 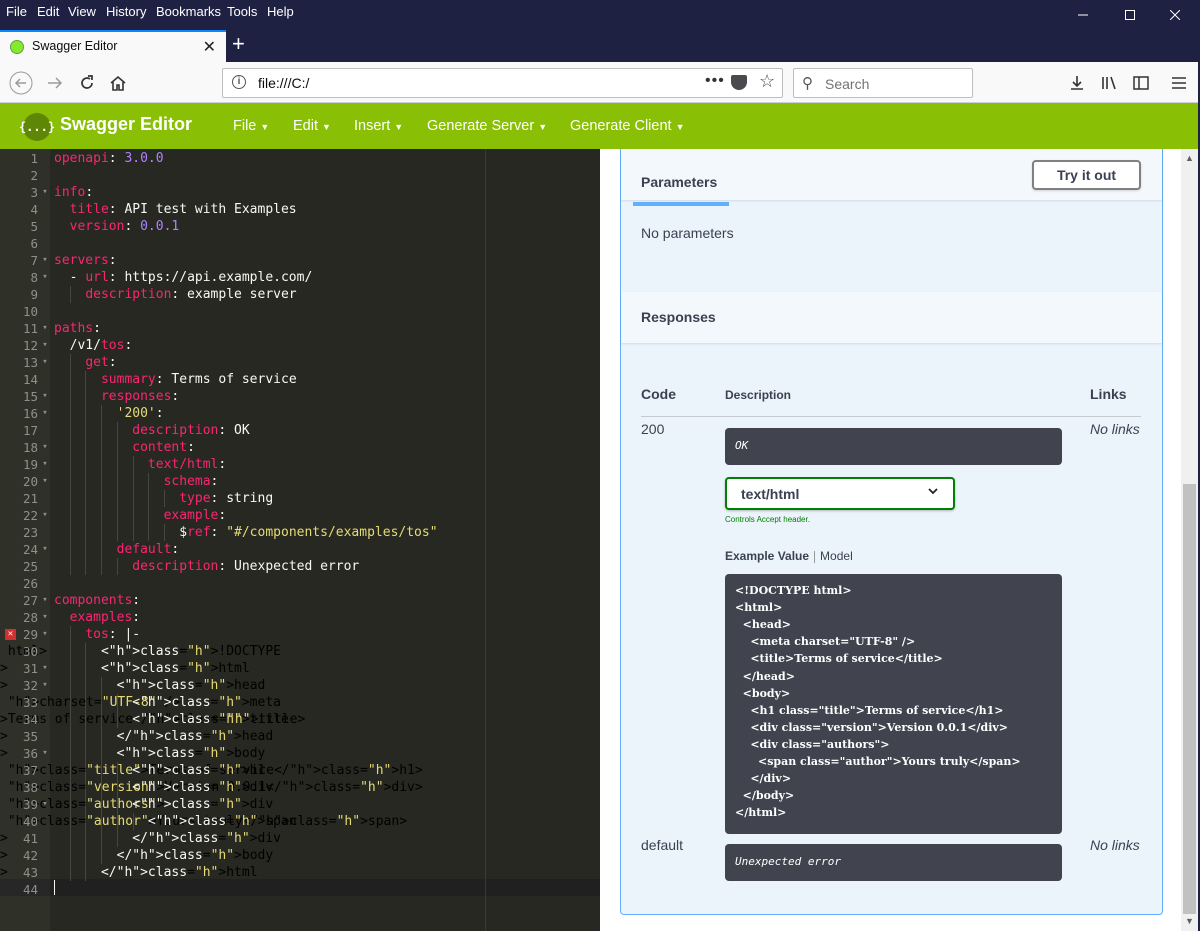 What do you see at coordinates (126, 11) in the screenshot?
I see `menu-history: History` at bounding box center [126, 11].